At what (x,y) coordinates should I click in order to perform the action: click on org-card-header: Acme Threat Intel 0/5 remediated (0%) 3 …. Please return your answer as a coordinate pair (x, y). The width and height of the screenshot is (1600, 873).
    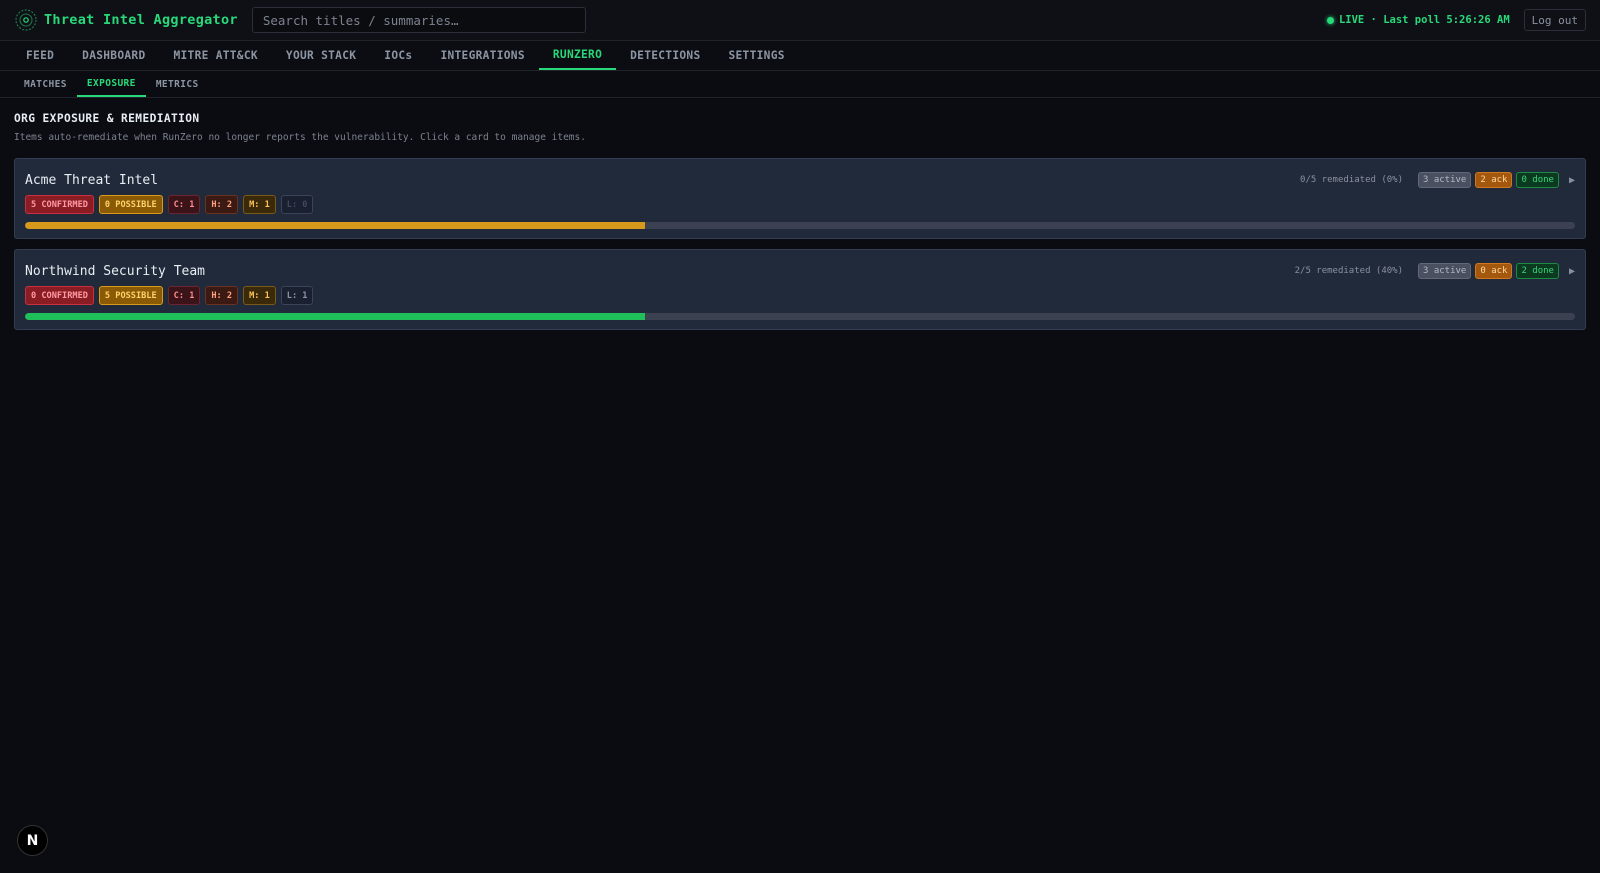
    Looking at the image, I should click on (800, 180).